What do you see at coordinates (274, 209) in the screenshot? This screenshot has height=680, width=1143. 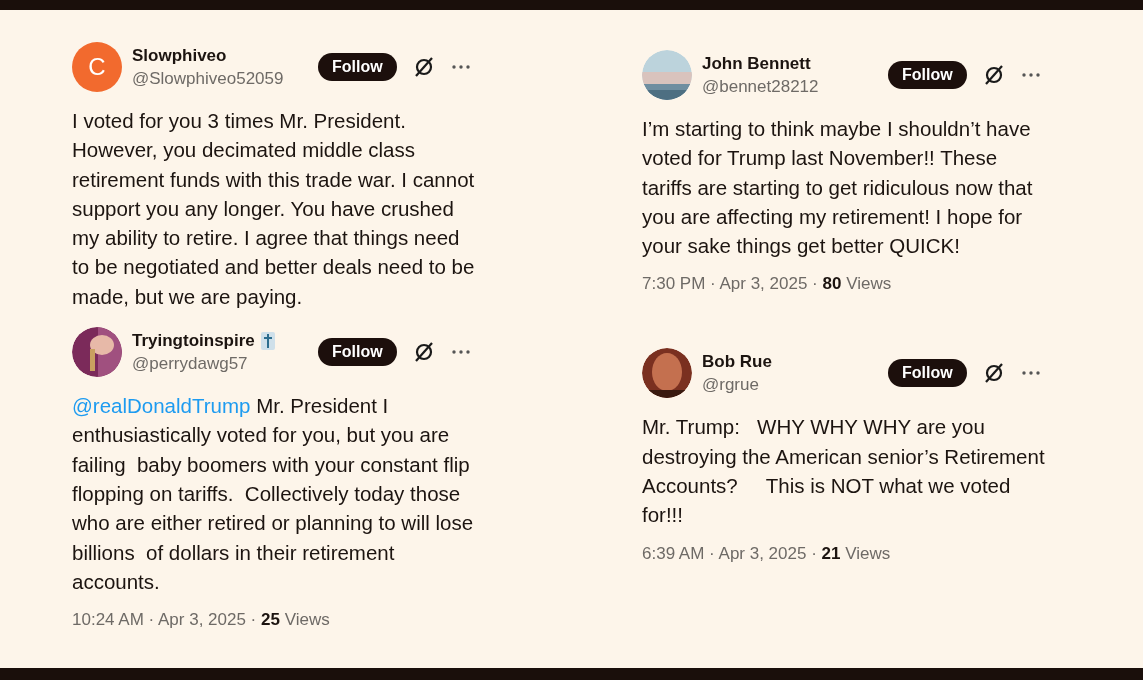 I see `tweet-text: I voted for you 3 times Mr. President. However, you decimated middle class retirement funds with this trade war. I cannot support you any longer. You have crushed my ability to retire. I agree that things need to be negotiated and better deals need to be made, but we are paying.` at bounding box center [274, 209].